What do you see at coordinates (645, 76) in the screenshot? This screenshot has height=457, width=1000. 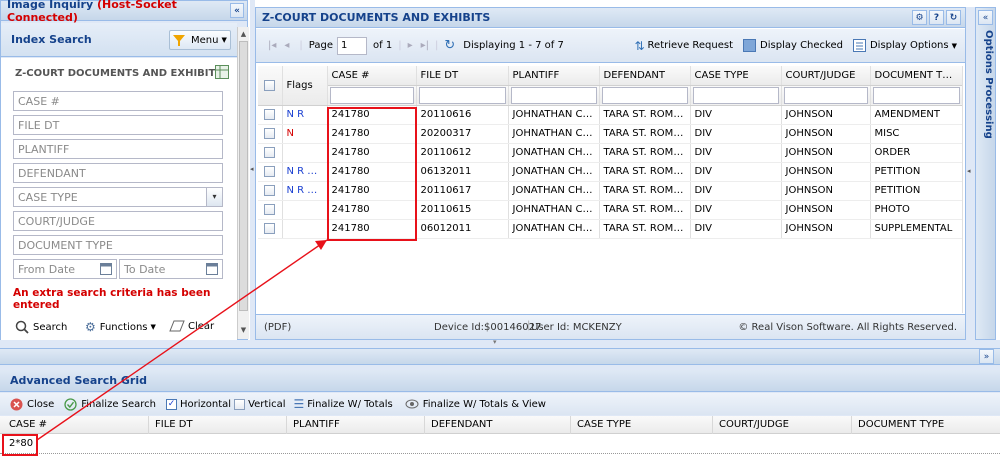 I see `column-header-defendant: DEFENDANT` at bounding box center [645, 76].